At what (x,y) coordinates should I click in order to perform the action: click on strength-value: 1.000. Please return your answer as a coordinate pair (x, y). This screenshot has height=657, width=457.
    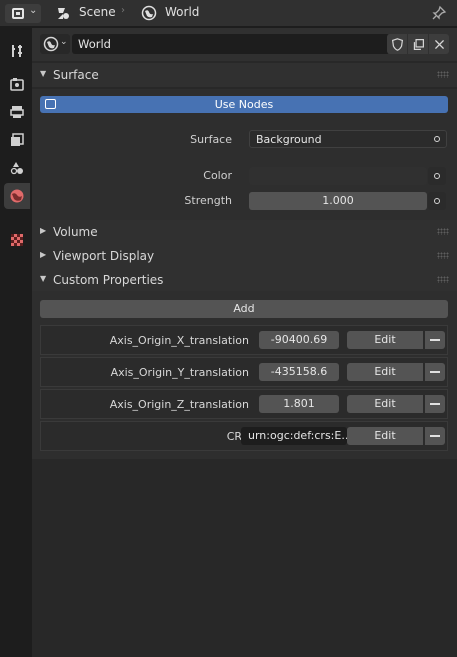
    Looking at the image, I should click on (338, 200).